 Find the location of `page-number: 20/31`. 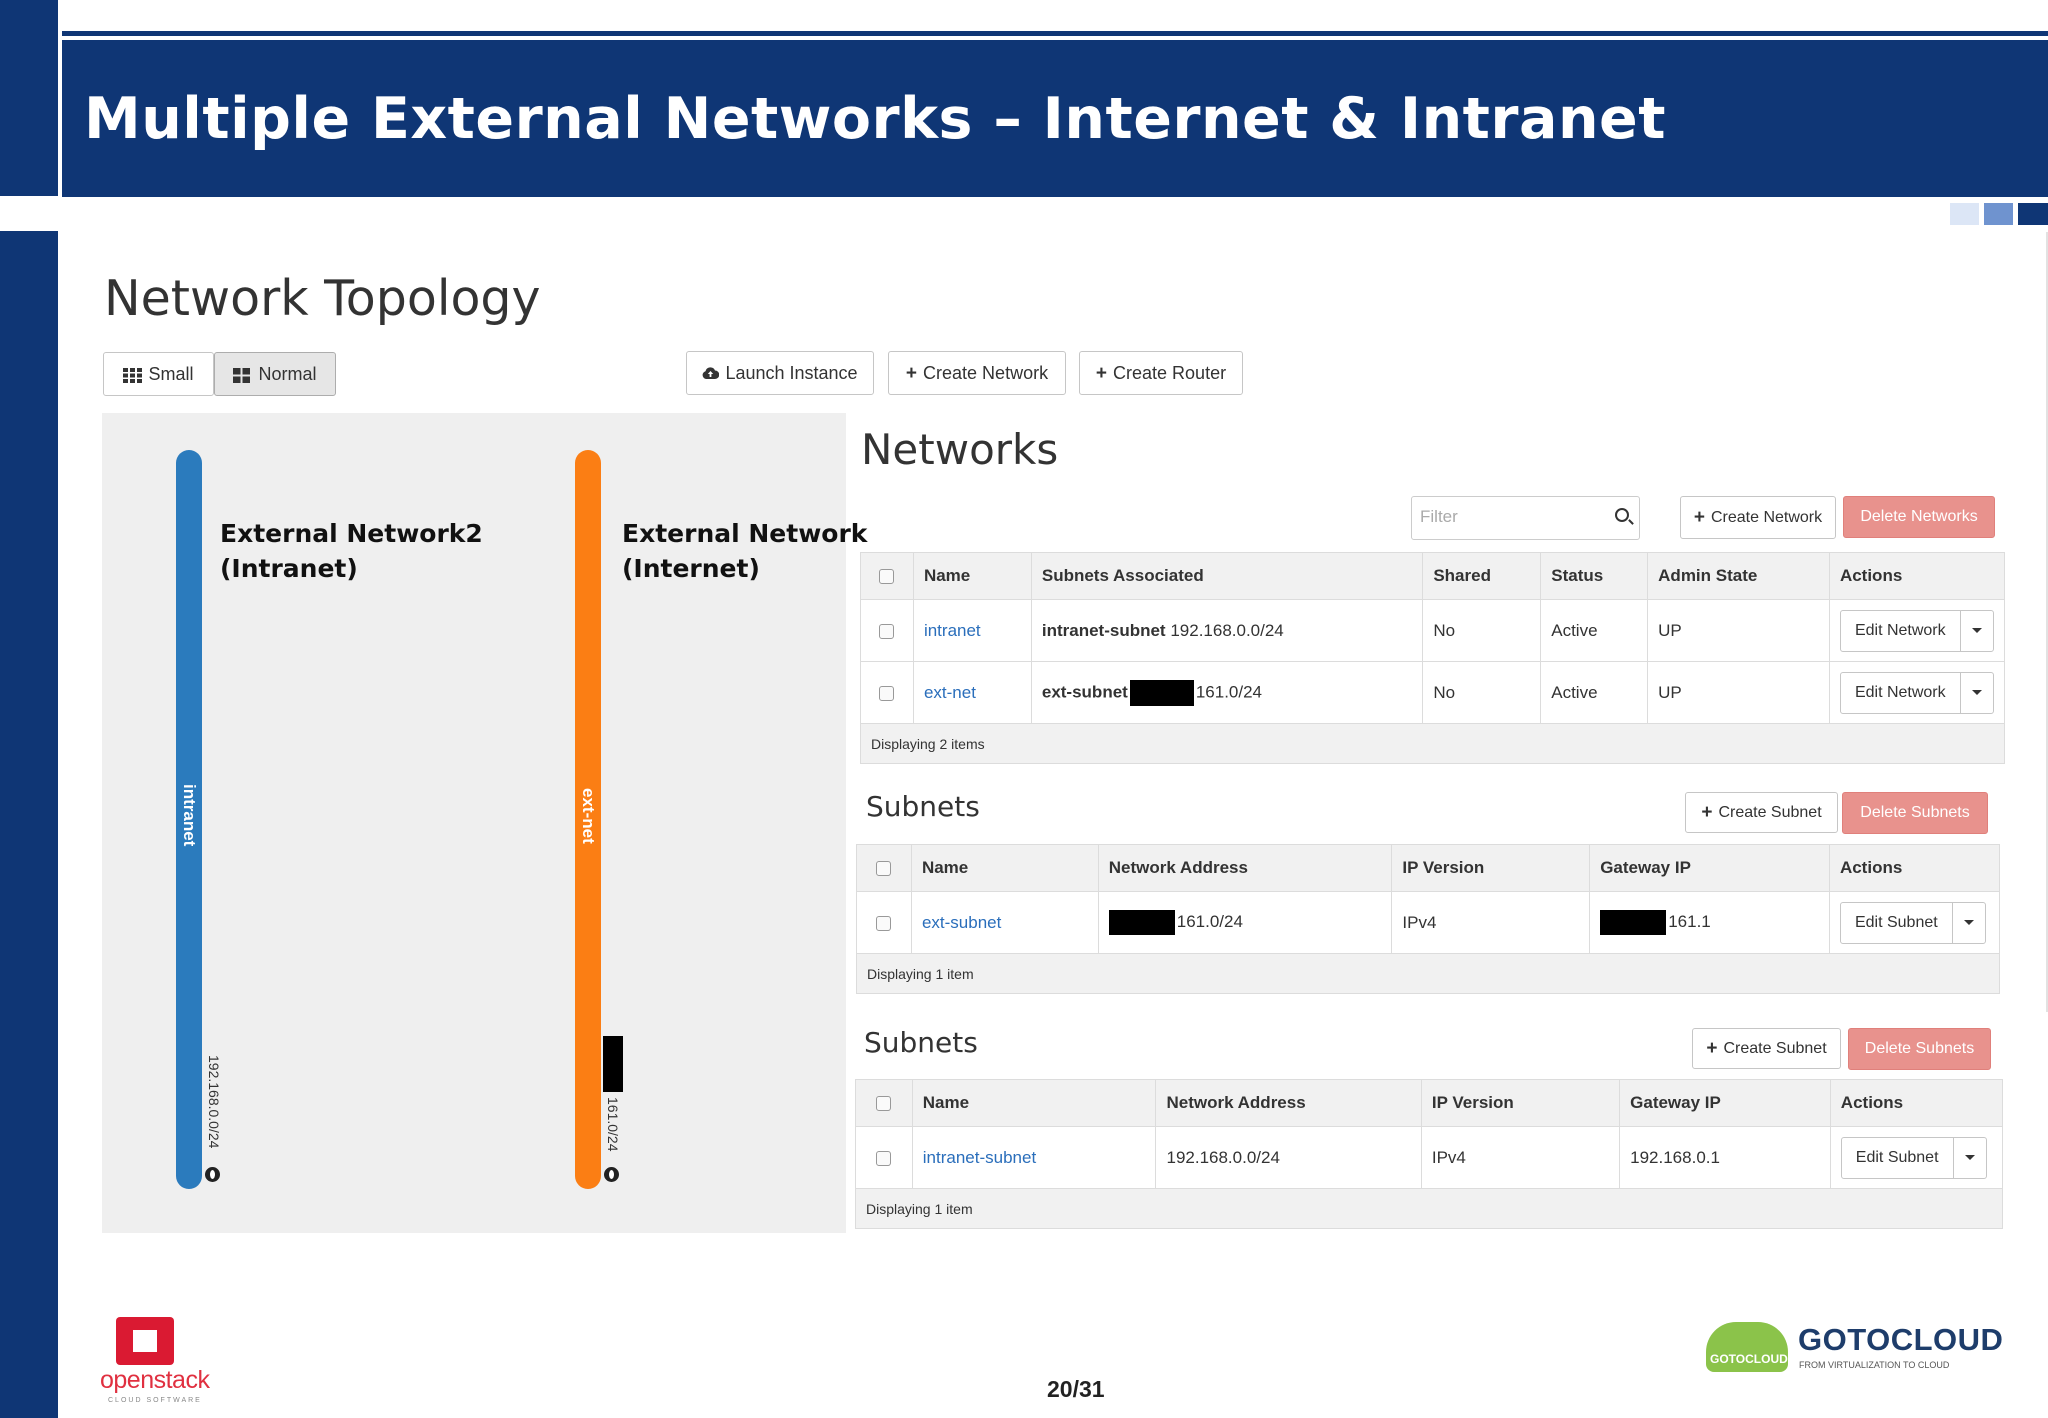

page-number: 20/31 is located at coordinates (1076, 1389).